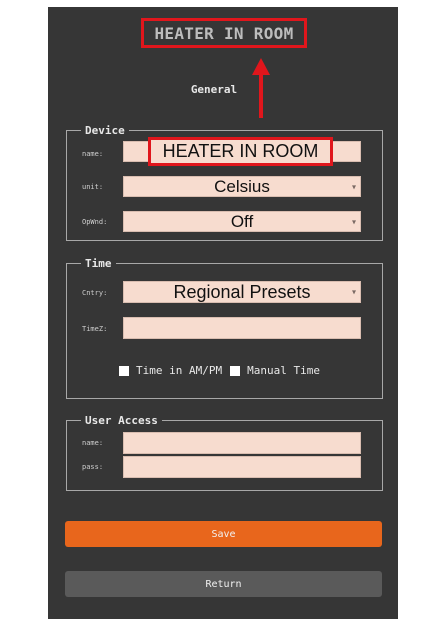 Image resolution: width=422 pixels, height=623 pixels. What do you see at coordinates (223, 584) in the screenshot?
I see `return-button: Return` at bounding box center [223, 584].